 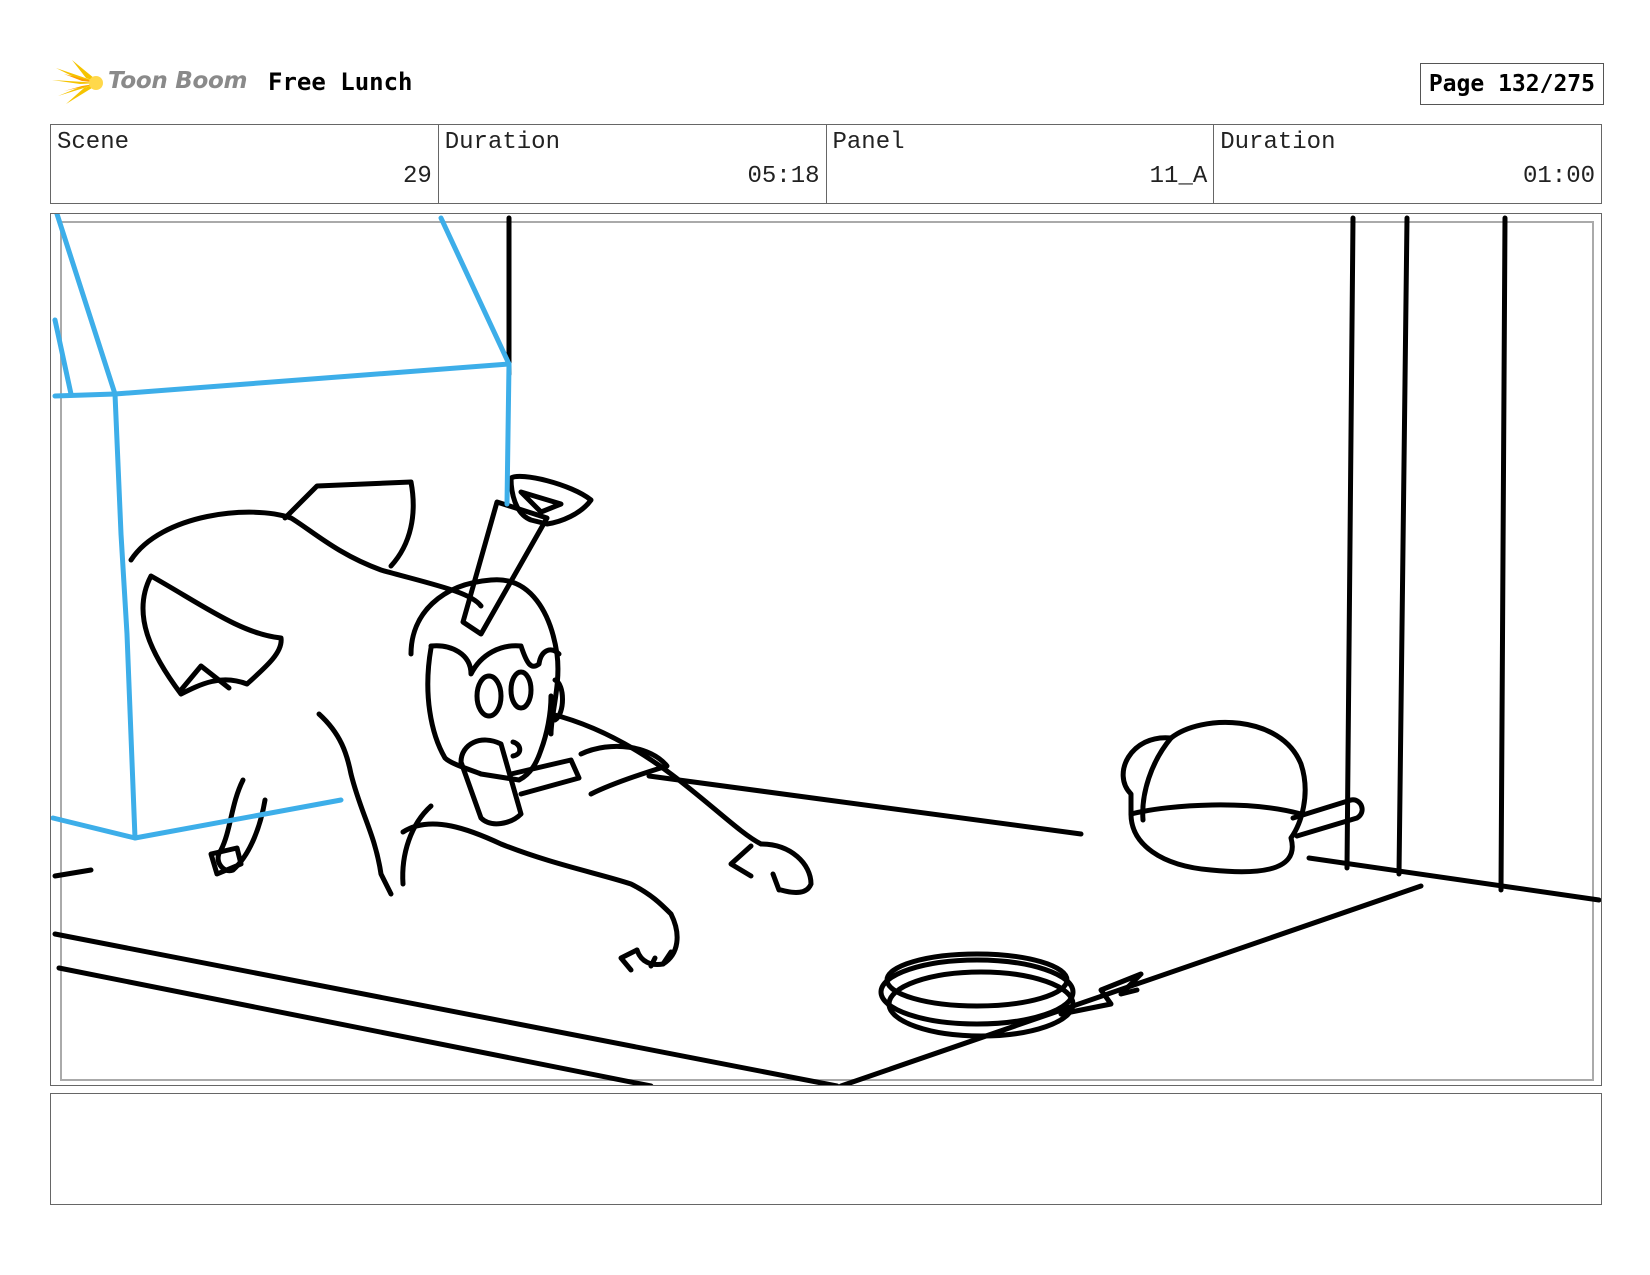 I want to click on girl-nose, so click(x=516, y=749).